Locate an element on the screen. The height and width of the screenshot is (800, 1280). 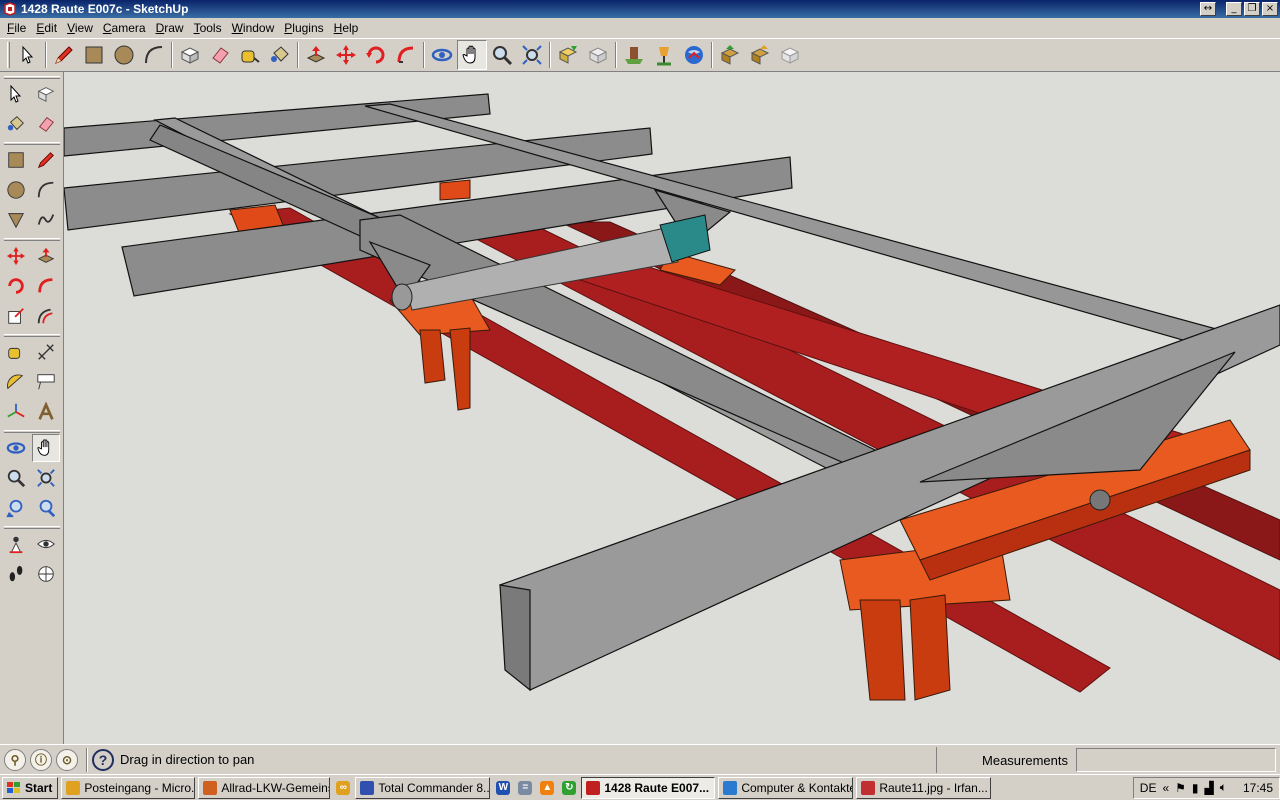
lt-rotate-button is located at coordinates (16, 286).